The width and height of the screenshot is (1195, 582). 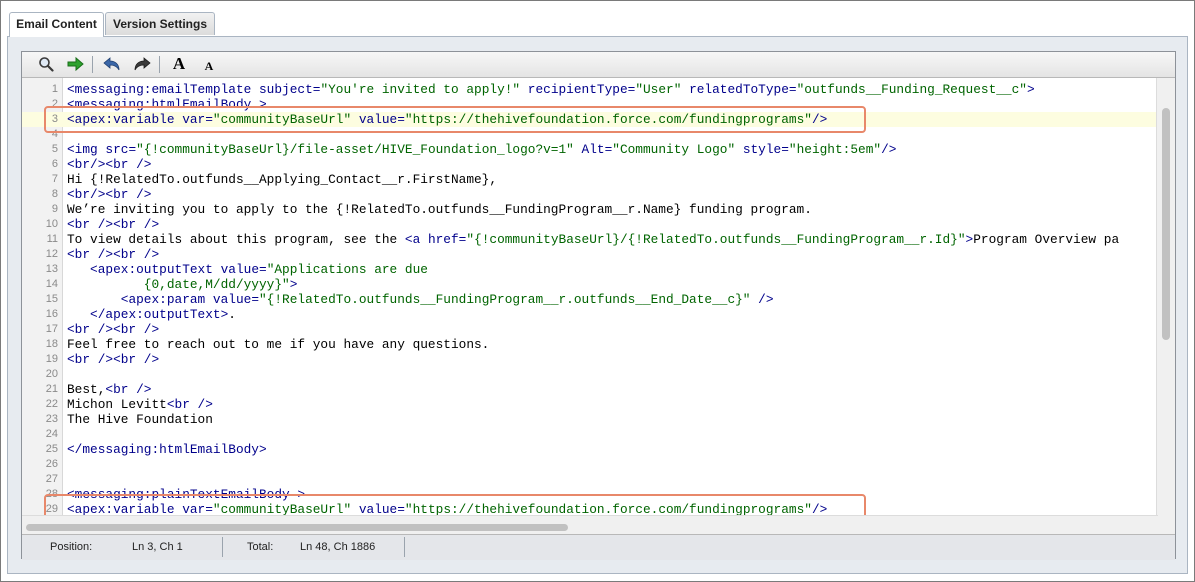 What do you see at coordinates (51, 419) in the screenshot?
I see `line-number: 23` at bounding box center [51, 419].